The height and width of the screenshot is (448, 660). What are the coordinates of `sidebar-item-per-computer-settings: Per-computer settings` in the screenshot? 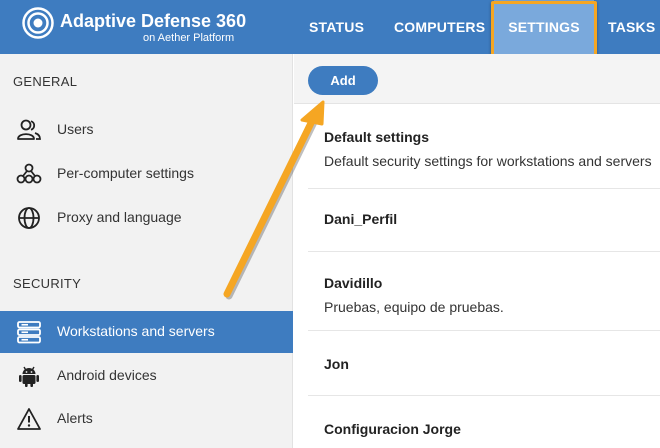 It's located at (146, 174).